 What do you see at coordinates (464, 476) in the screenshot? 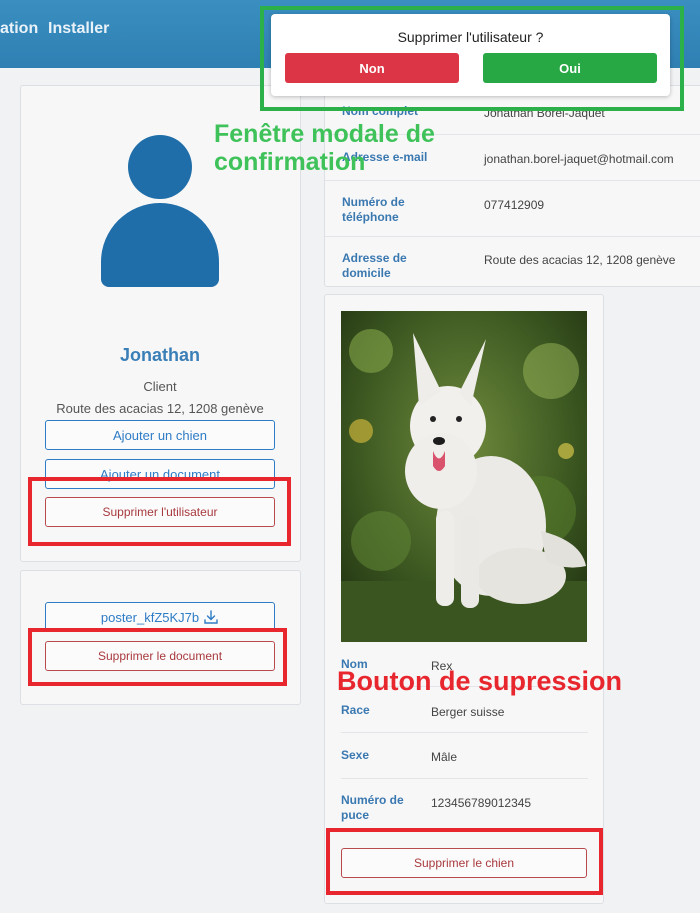
I see `dog-photo` at bounding box center [464, 476].